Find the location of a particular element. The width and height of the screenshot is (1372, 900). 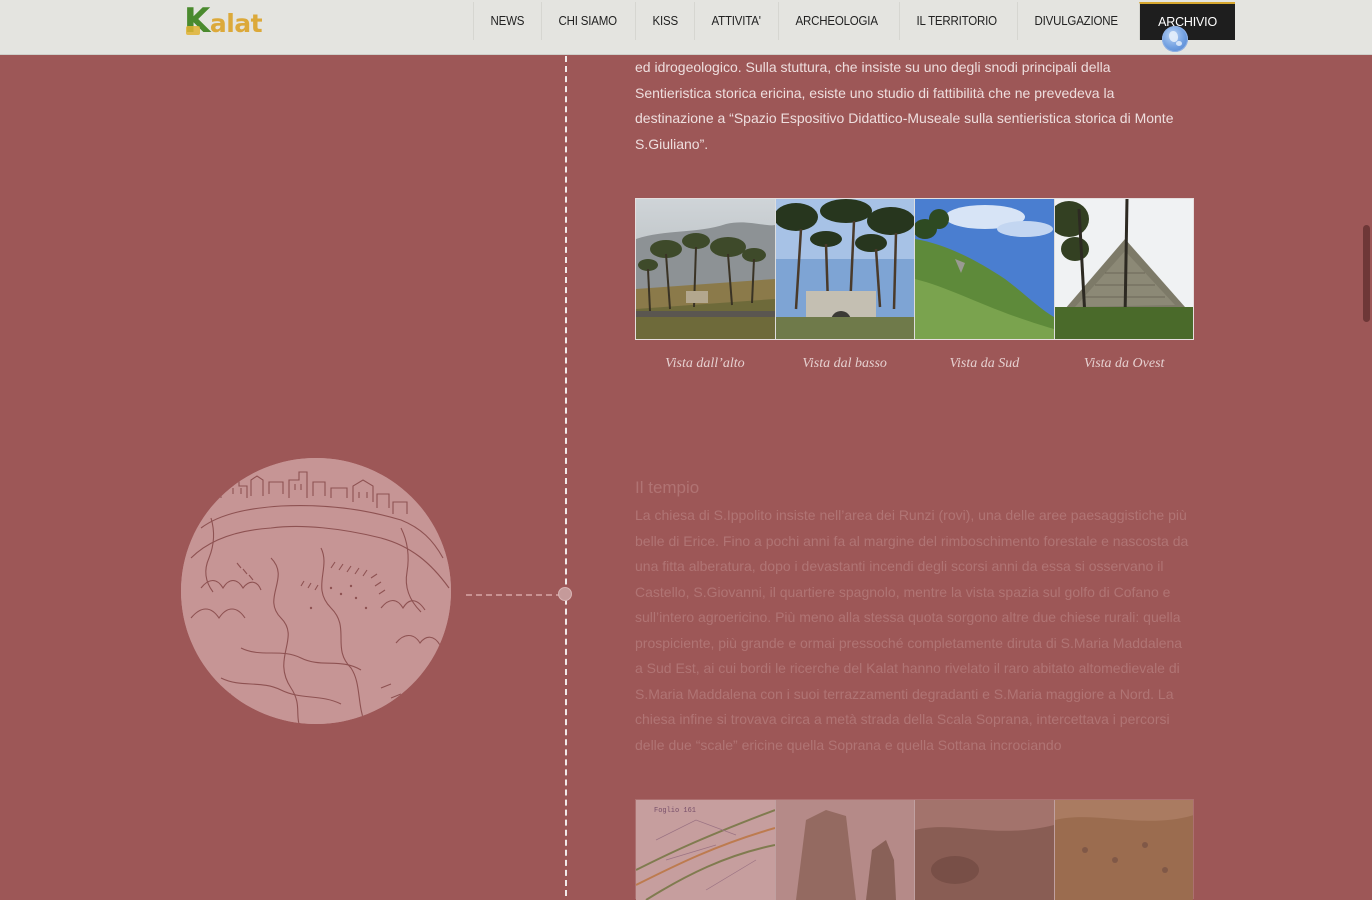

gallery-photo-vista-dall-alto is located at coordinates (705, 269).